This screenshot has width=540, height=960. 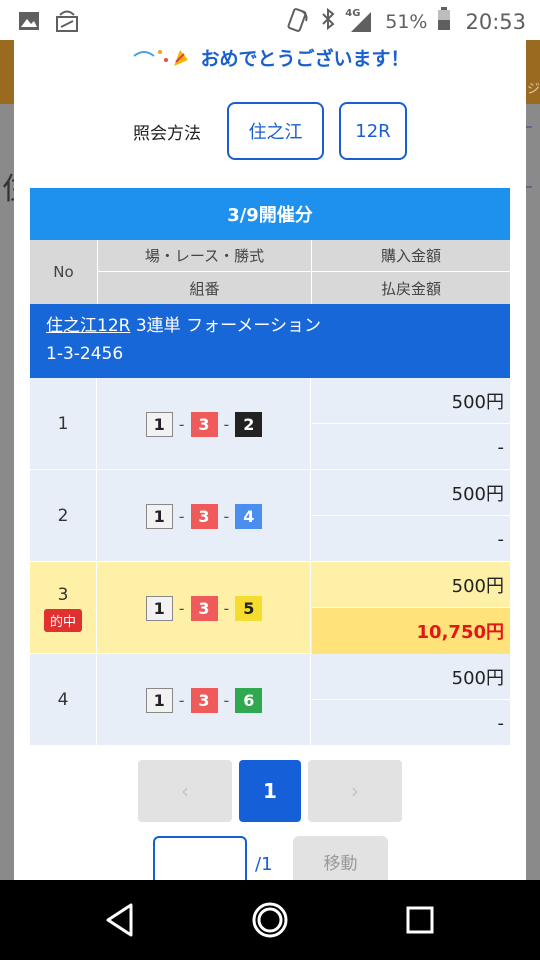 I want to click on chevron-left-icon: ‹, so click(x=185, y=791).